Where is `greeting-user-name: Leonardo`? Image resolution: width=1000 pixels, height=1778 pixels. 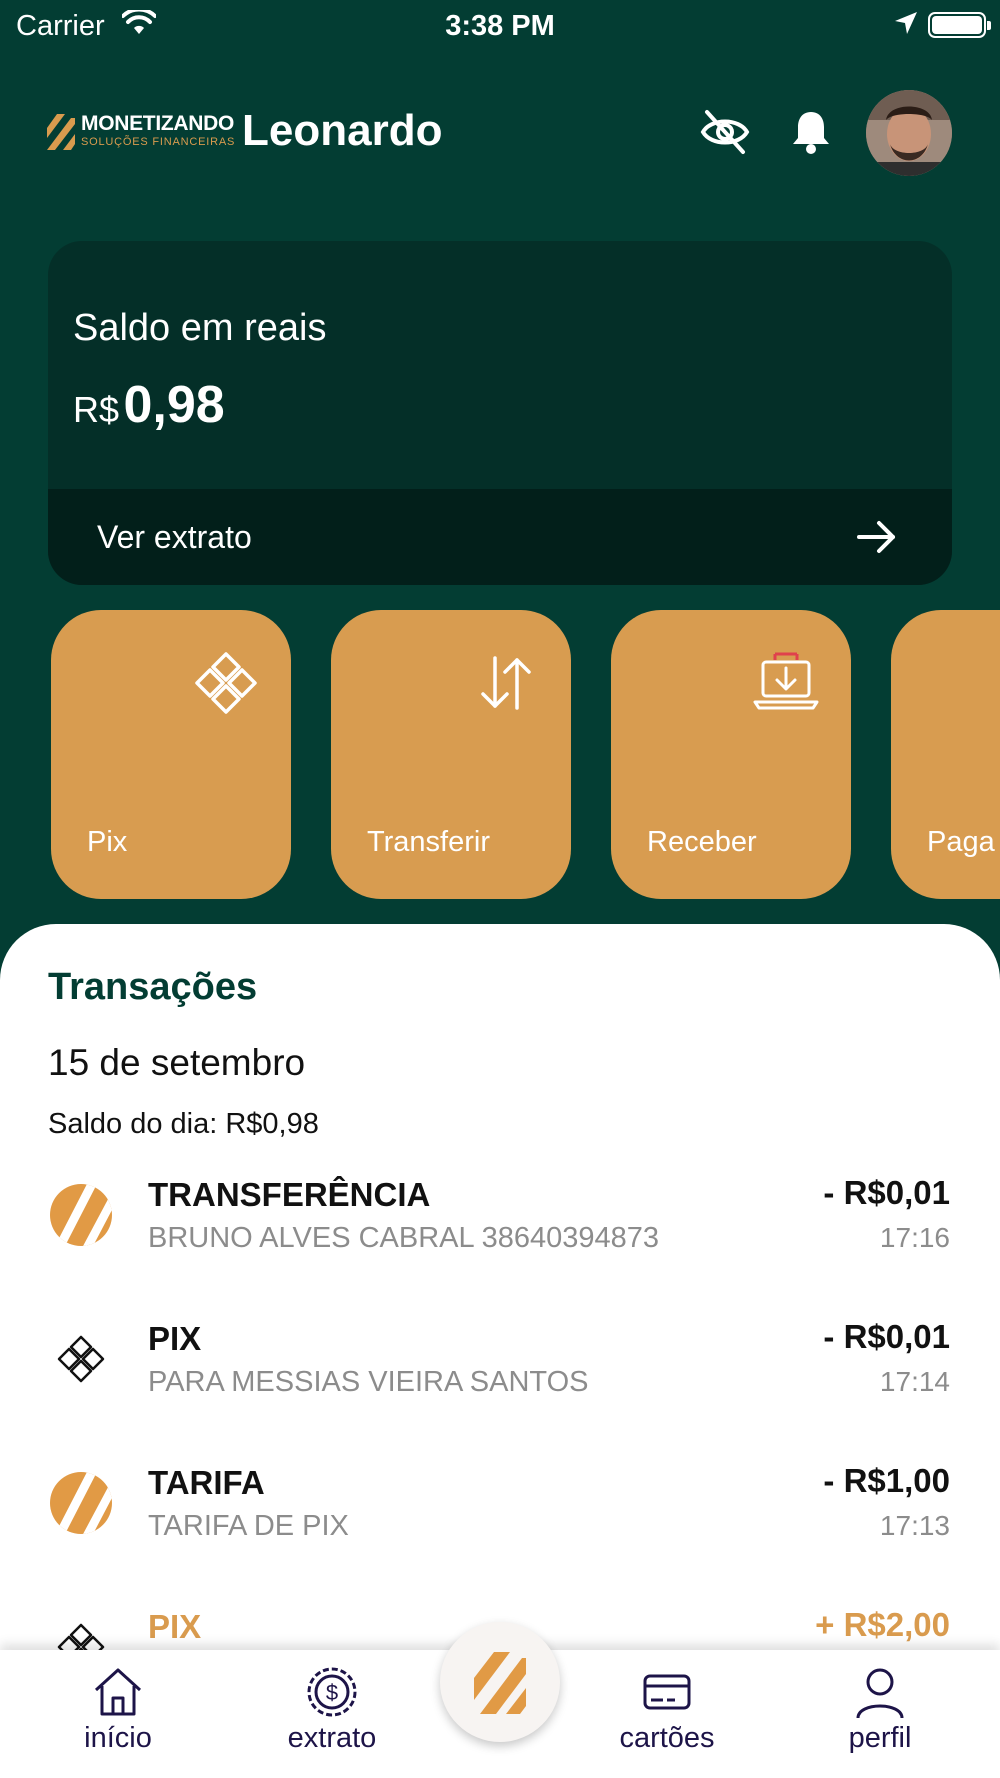
greeting-user-name: Leonardo is located at coordinates (342, 130).